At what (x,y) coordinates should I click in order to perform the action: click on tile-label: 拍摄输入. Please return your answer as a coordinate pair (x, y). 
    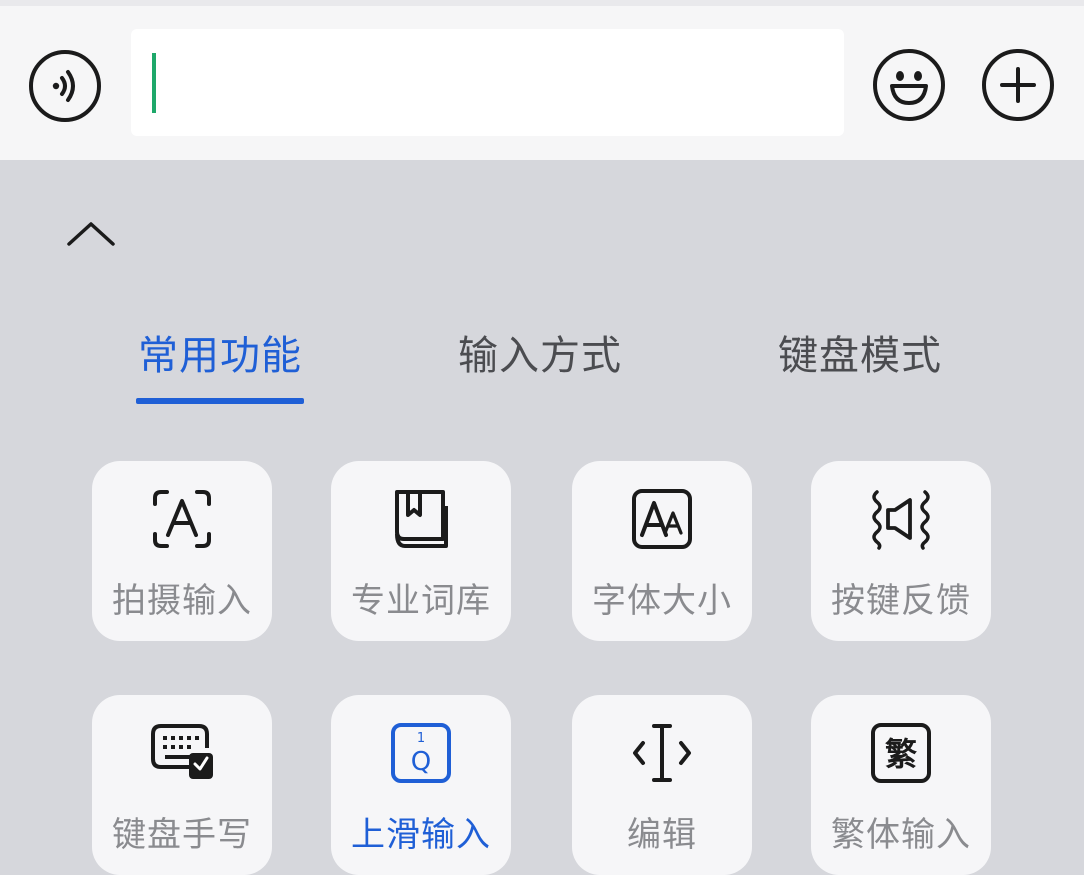
    Looking at the image, I should click on (182, 601).